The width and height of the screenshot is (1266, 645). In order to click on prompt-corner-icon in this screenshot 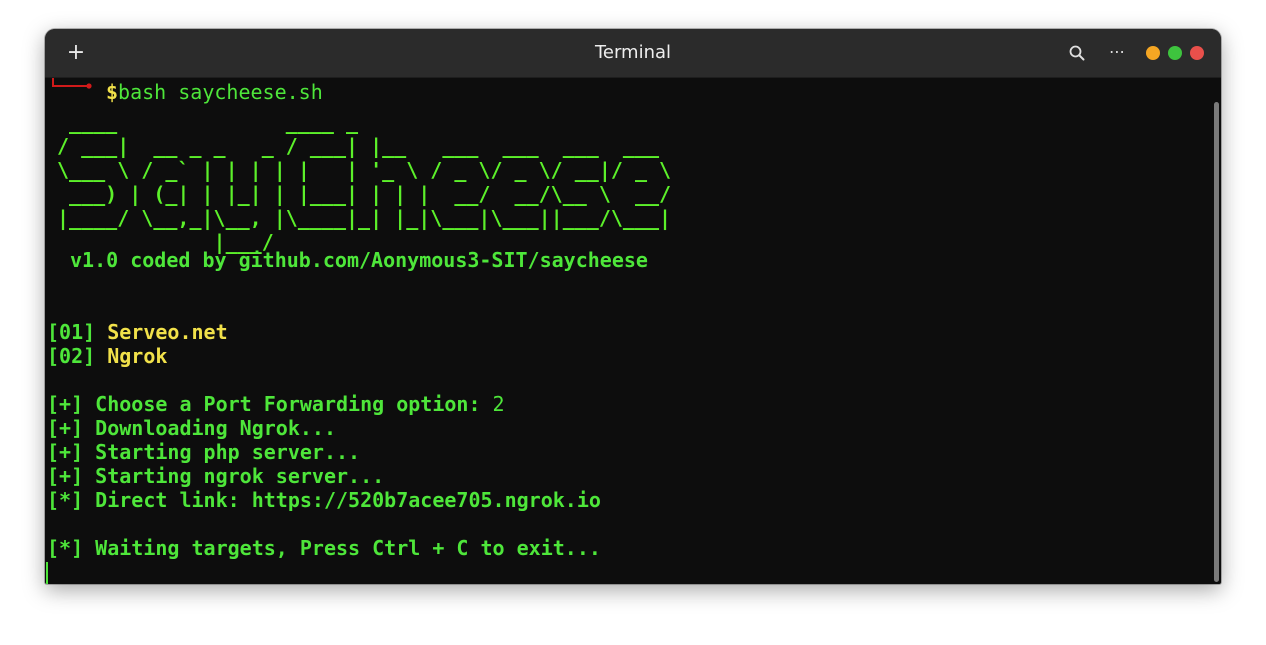, I will do `click(72, 83)`.